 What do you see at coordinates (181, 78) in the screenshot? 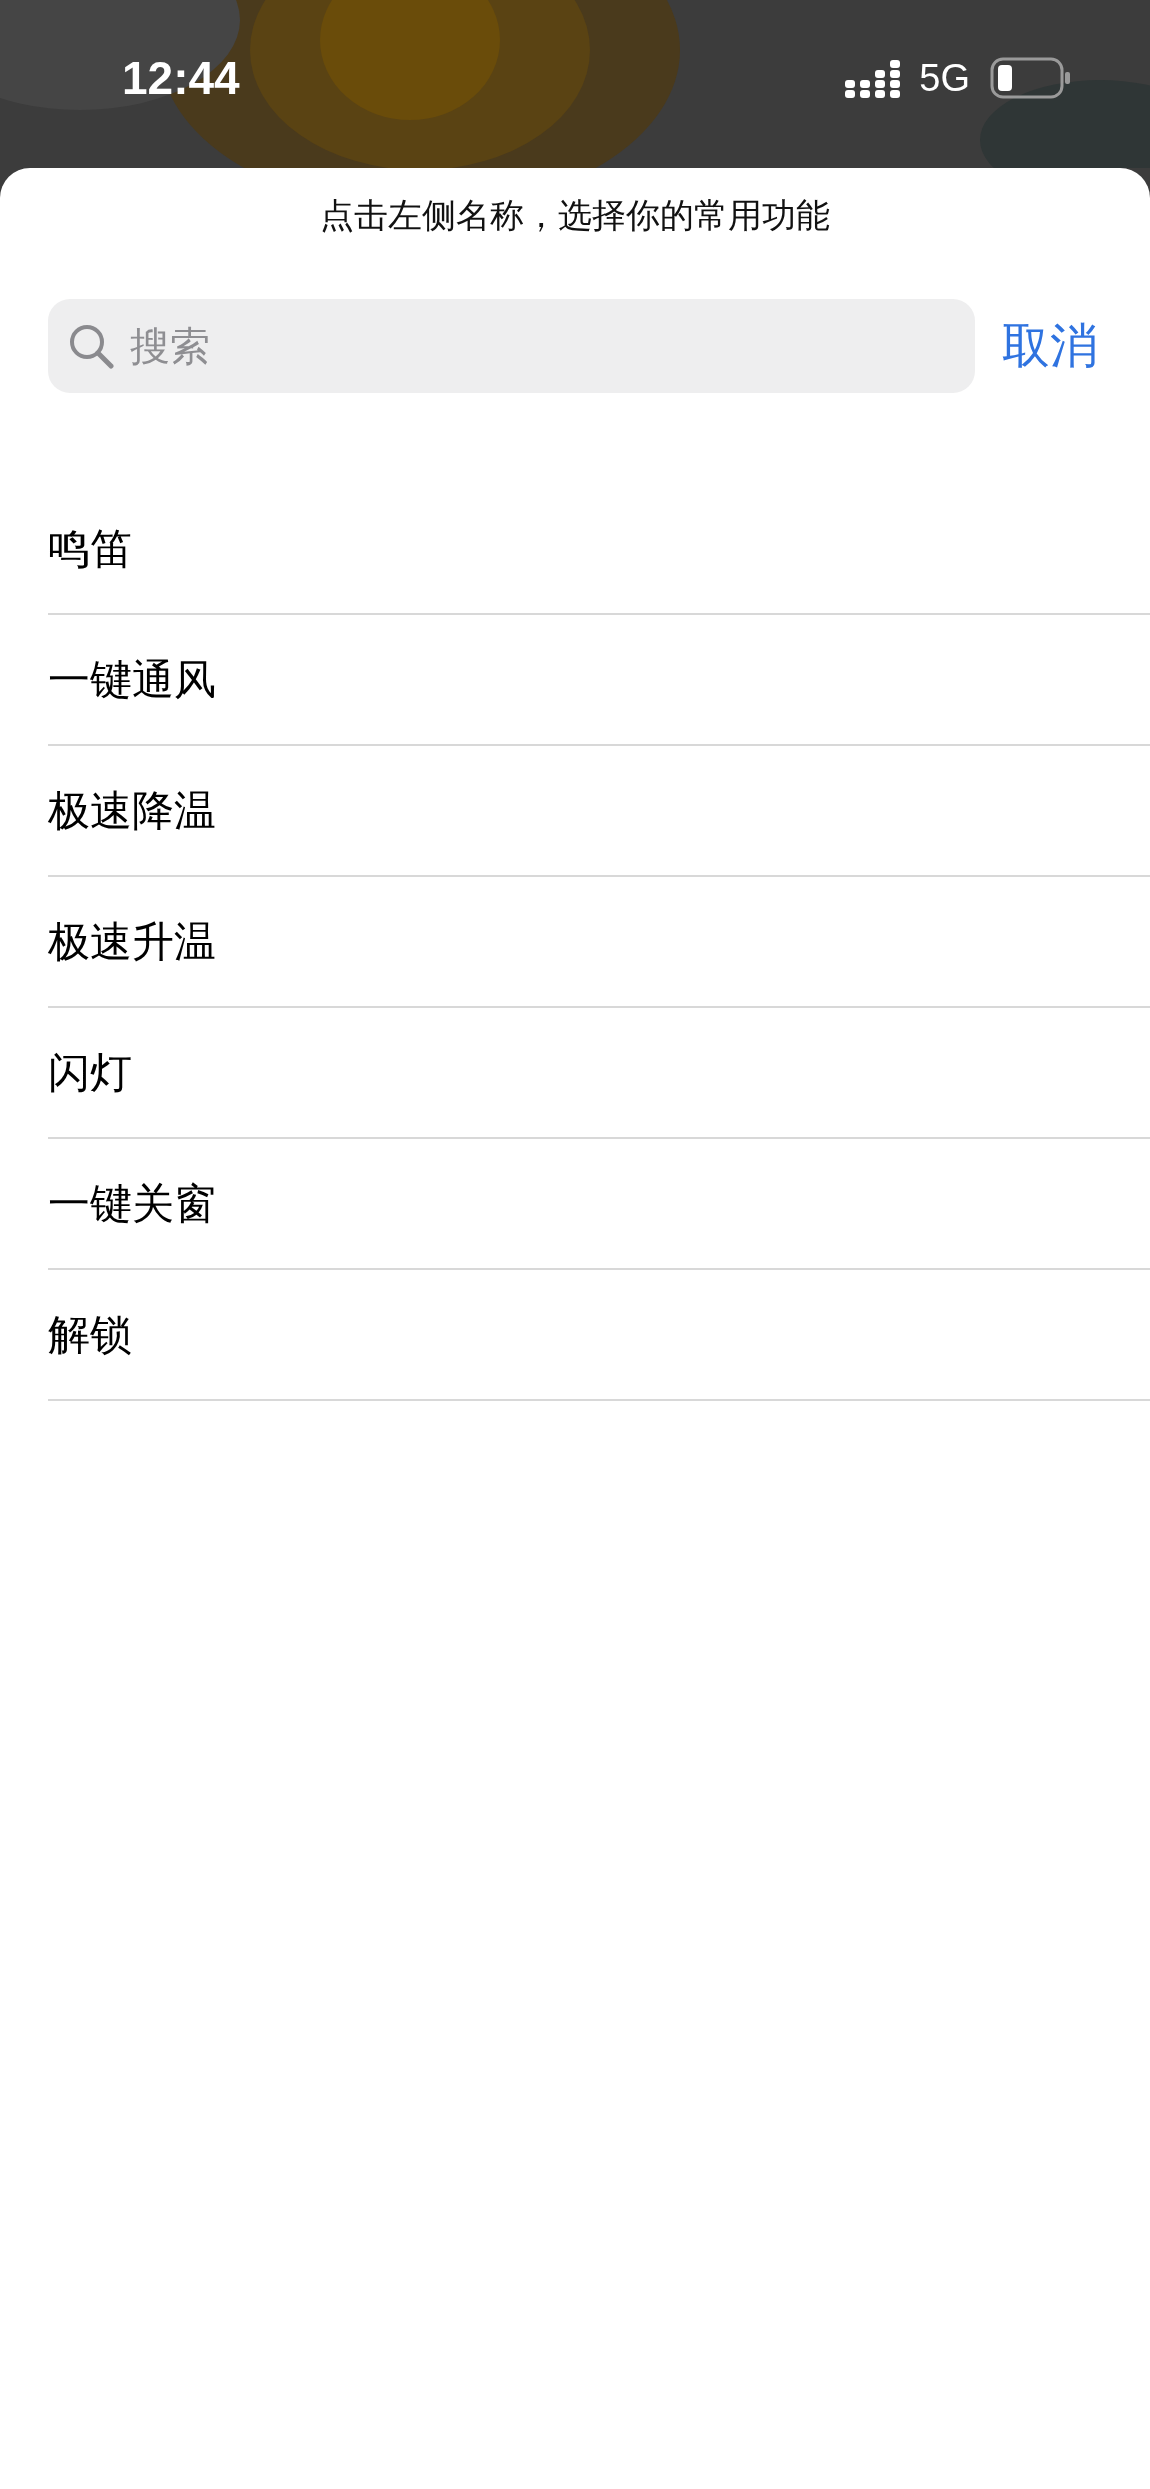
I see `status-time: 12:44` at bounding box center [181, 78].